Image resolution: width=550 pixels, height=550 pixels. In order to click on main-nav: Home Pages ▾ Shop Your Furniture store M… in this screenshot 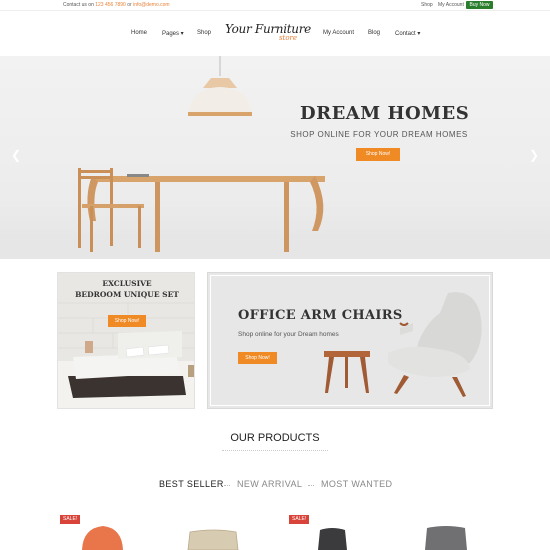, I will do `click(275, 33)`.